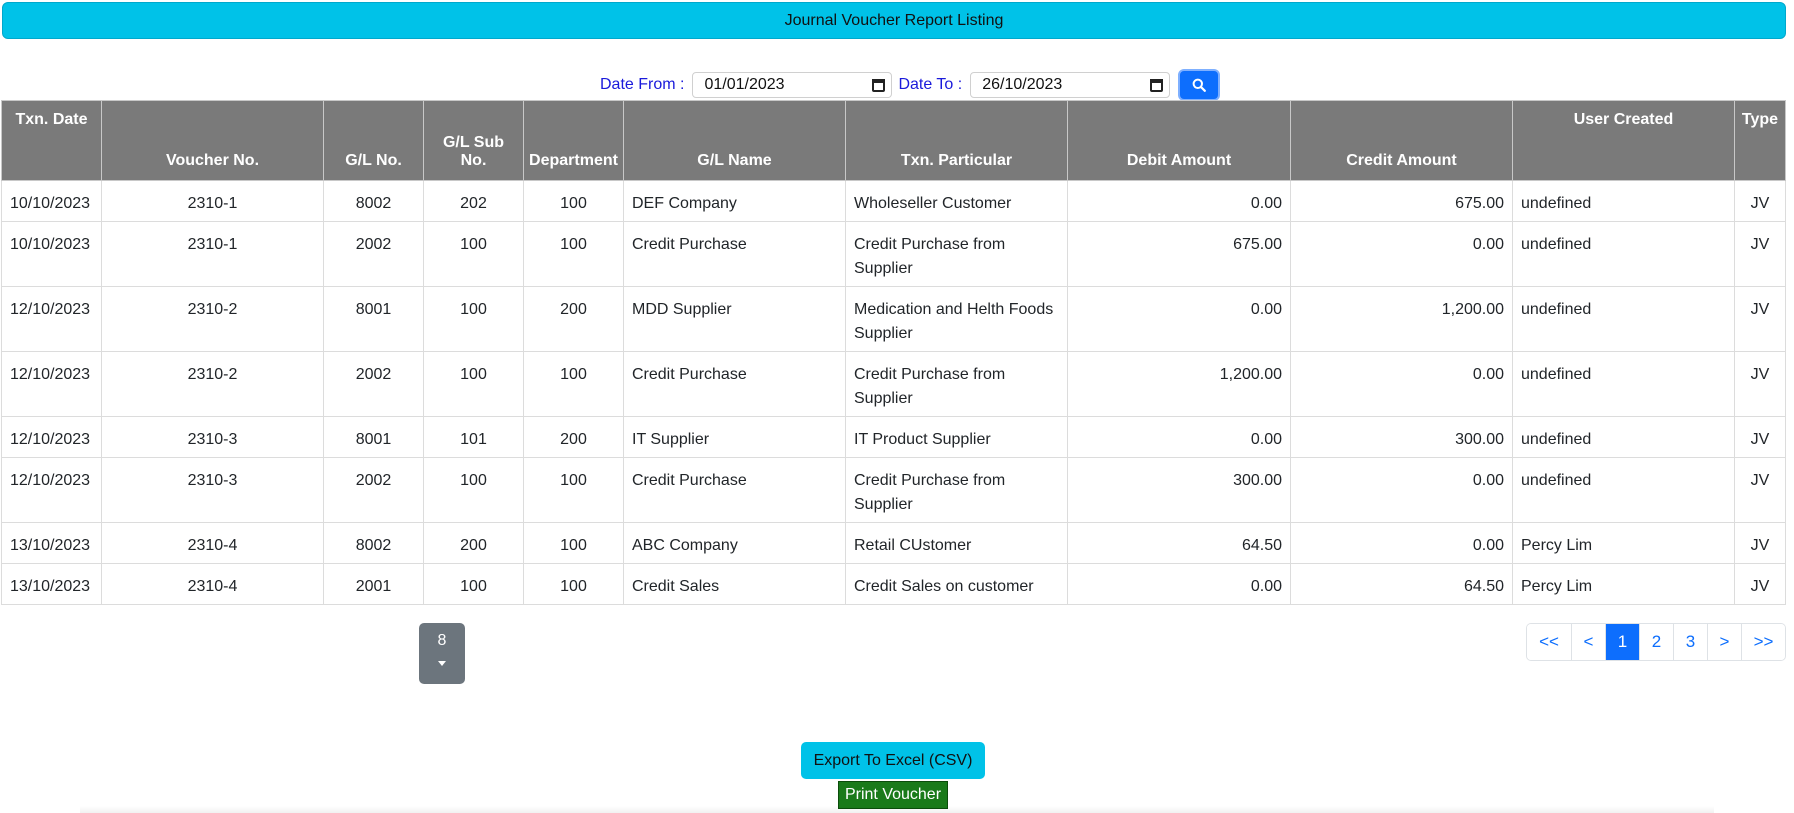 Image resolution: width=1794 pixels, height=813 pixels. What do you see at coordinates (956, 319) in the screenshot?
I see `cell-txn-particular: Medication and Helth Foods Supplier` at bounding box center [956, 319].